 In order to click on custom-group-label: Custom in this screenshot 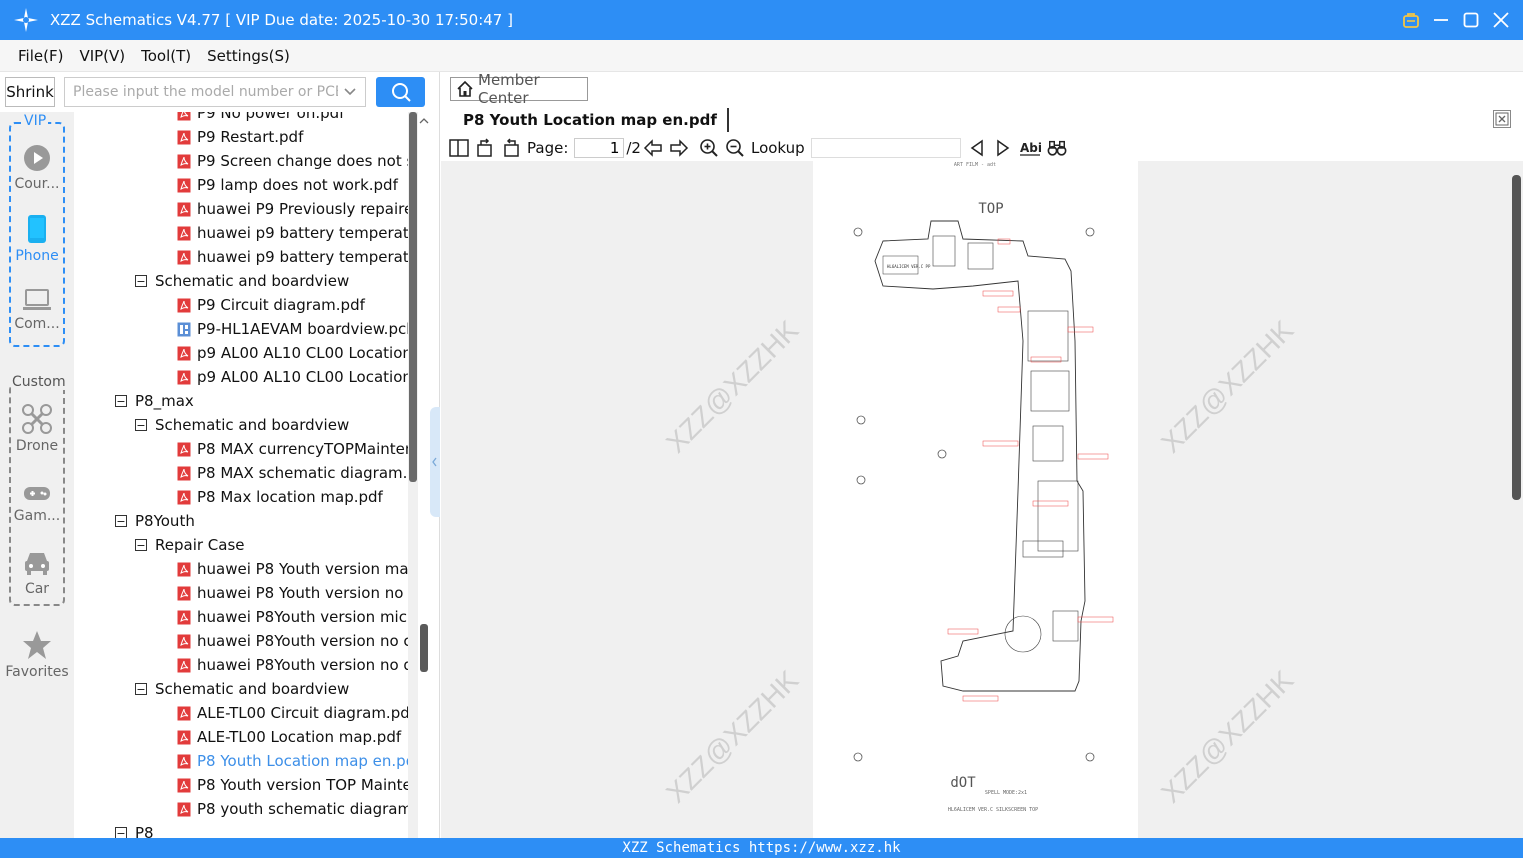, I will do `click(39, 382)`.